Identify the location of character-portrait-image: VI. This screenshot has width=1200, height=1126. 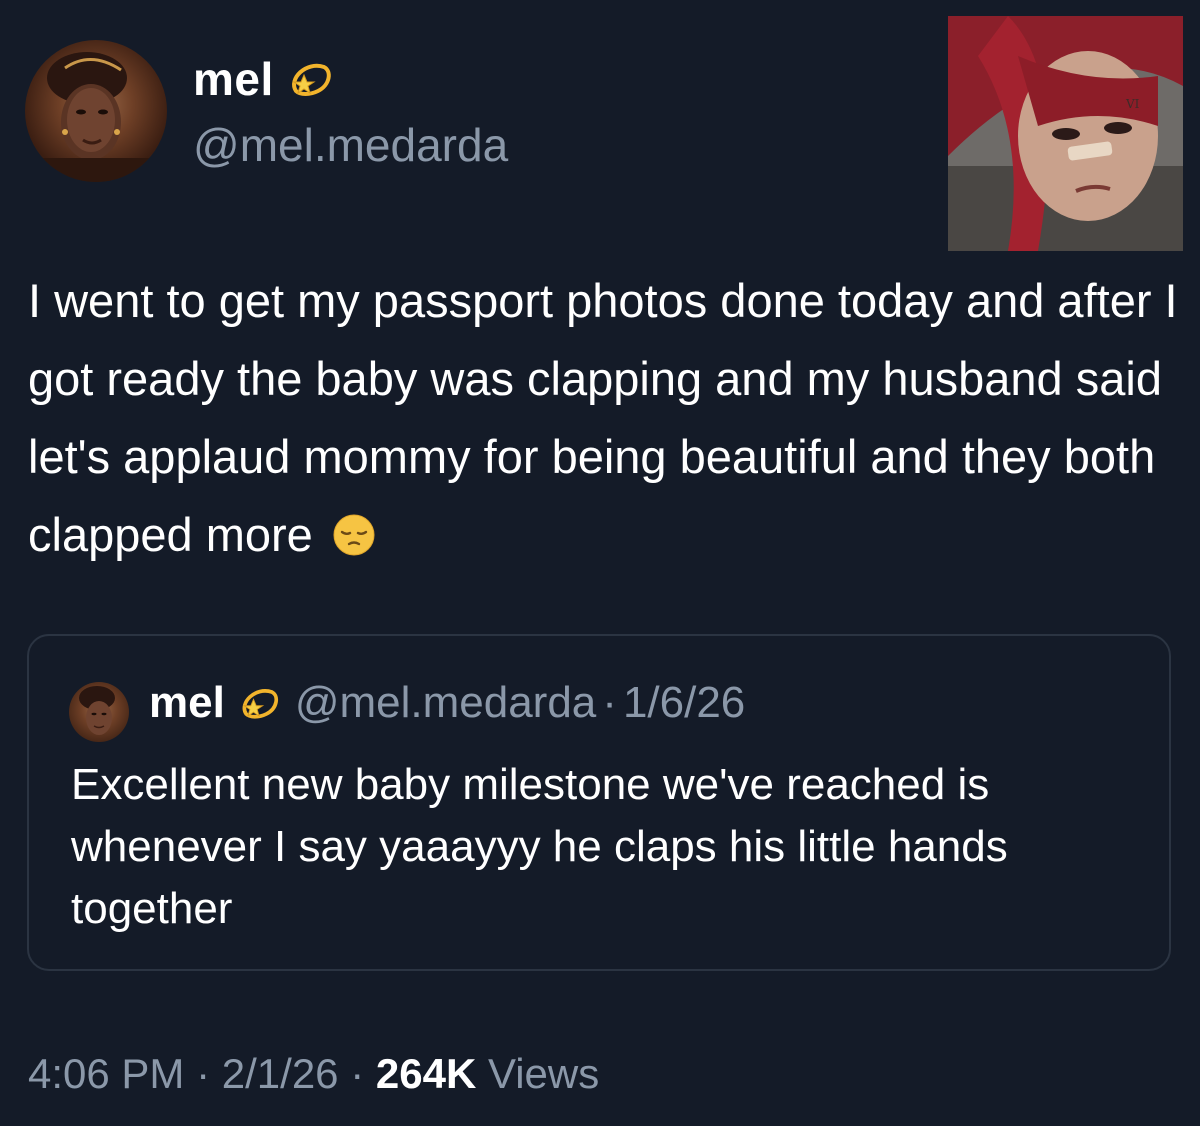
(1065, 133).